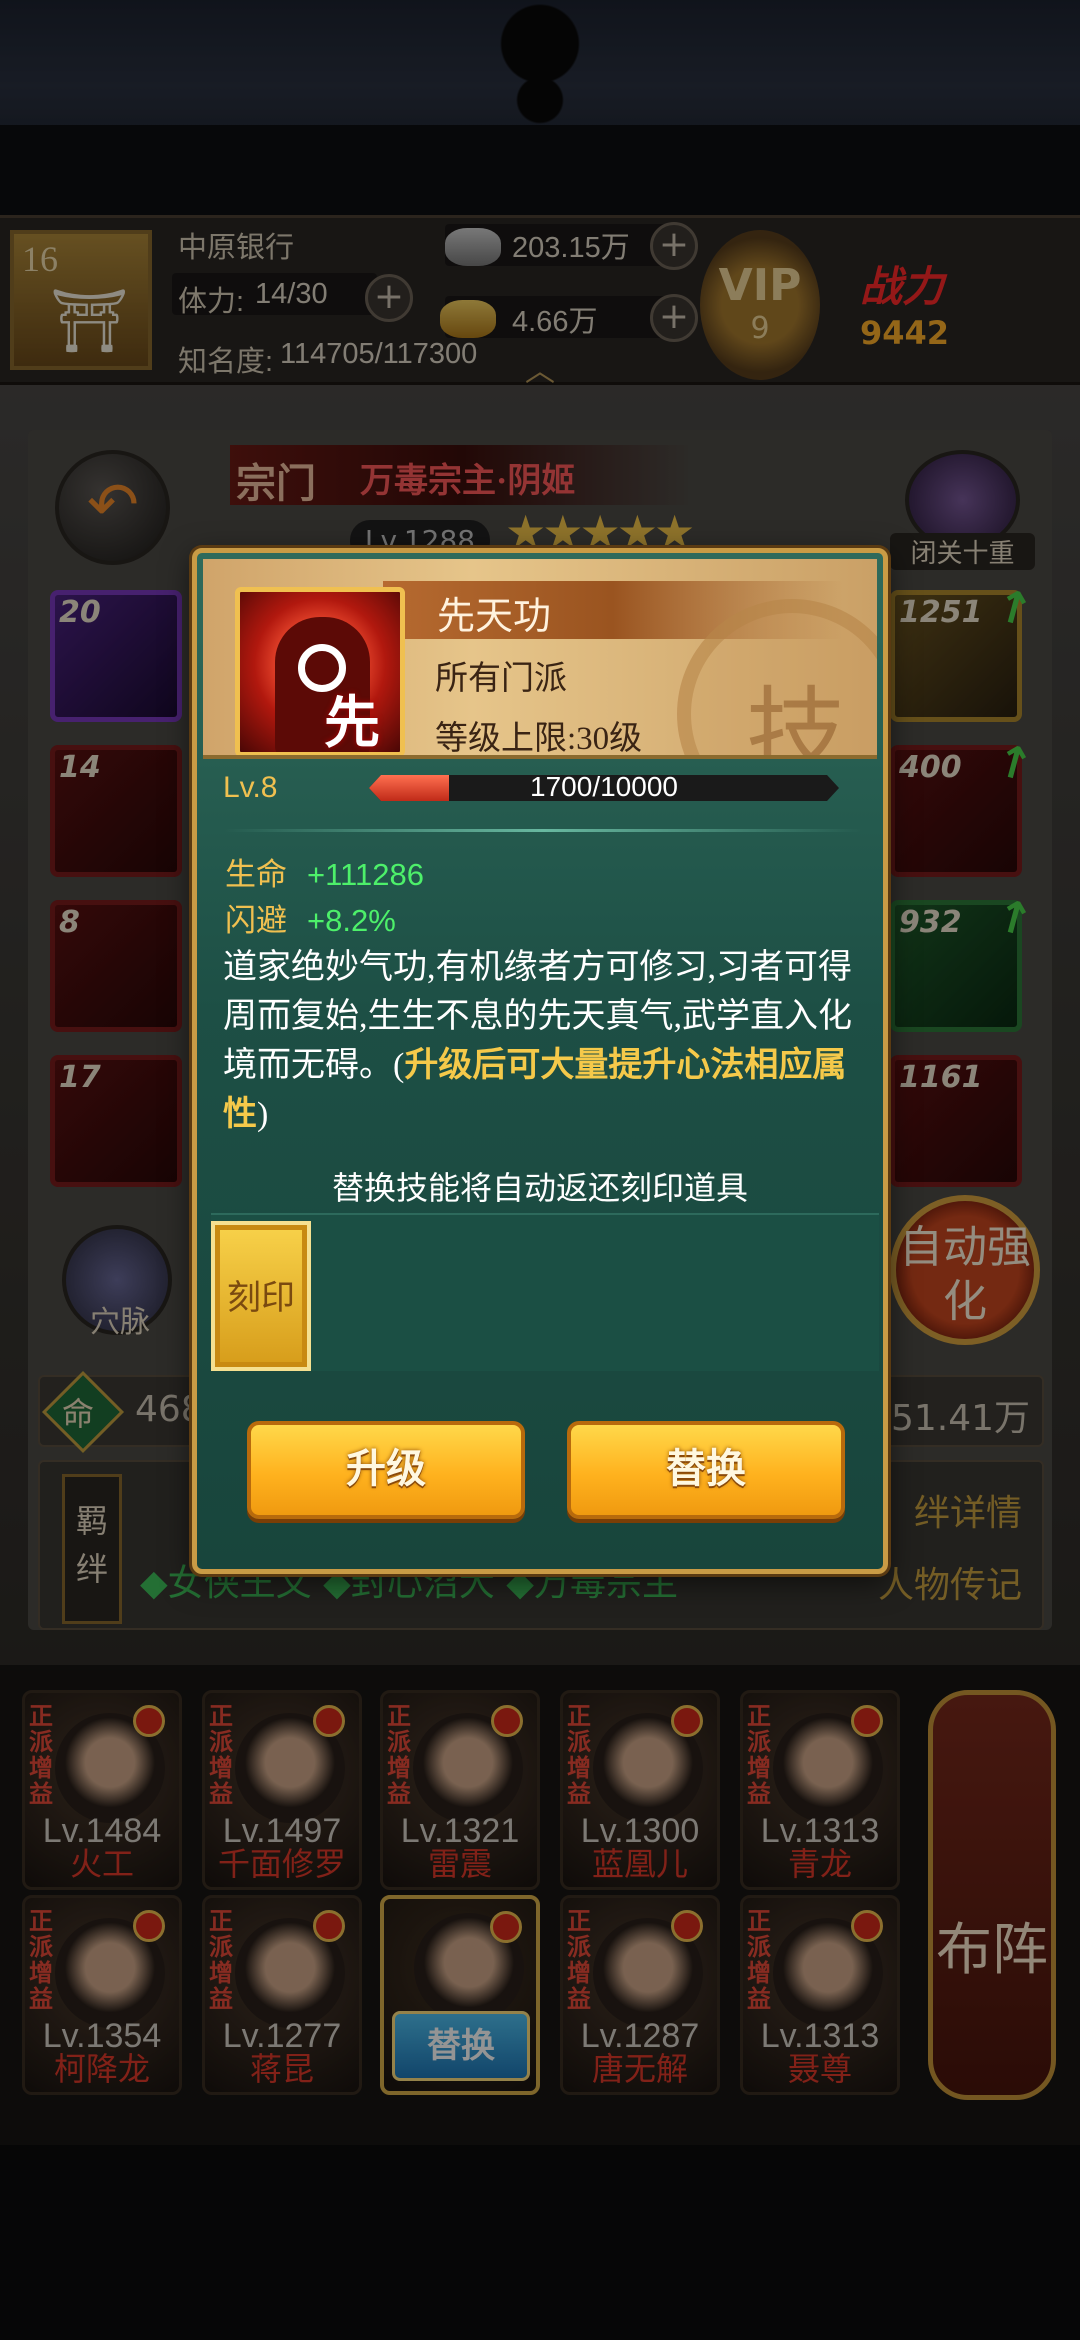 The image size is (1080, 2340). I want to click on stat-life: 生命 +111286, so click(324, 871).